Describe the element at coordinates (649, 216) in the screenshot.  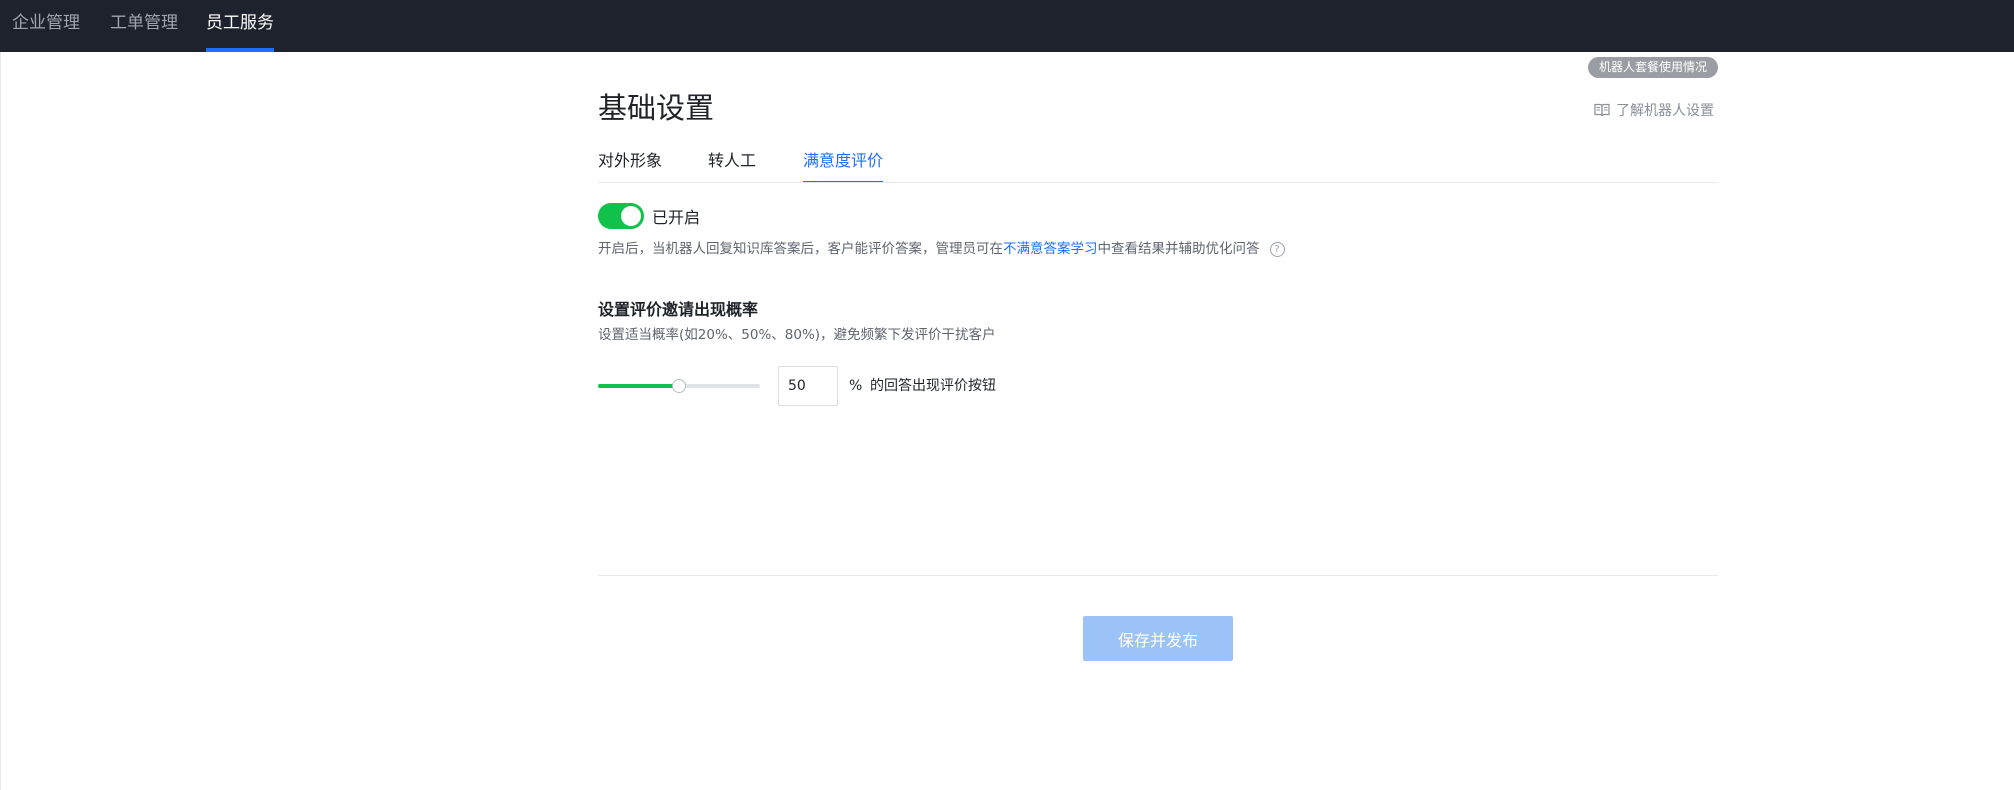
I see `satisfaction-toggle-row: 已开启` at that location.